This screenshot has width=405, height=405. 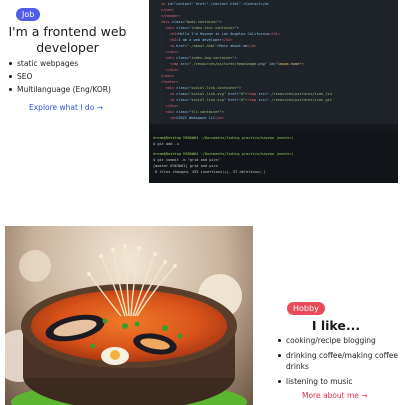 What do you see at coordinates (338, 381) in the screenshot?
I see `list-item: listening to music` at bounding box center [338, 381].